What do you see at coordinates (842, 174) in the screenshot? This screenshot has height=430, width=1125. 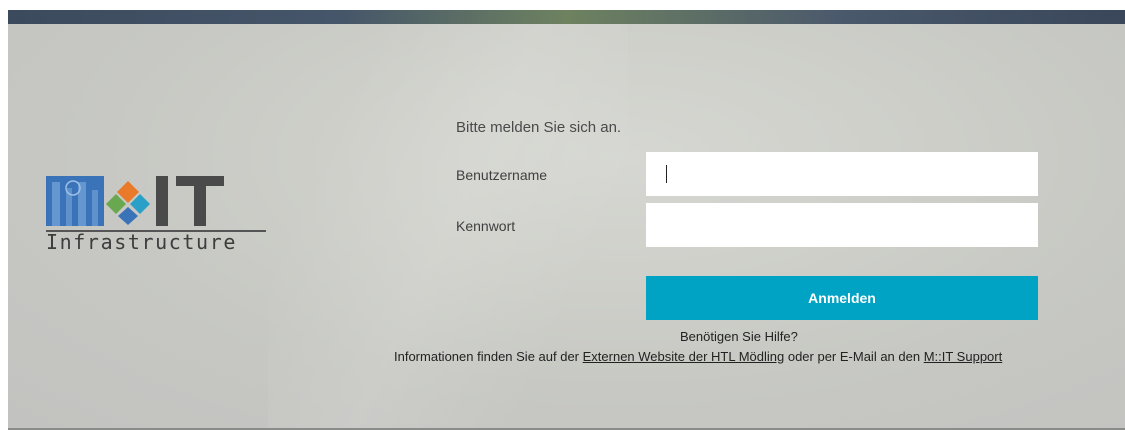 I see `username-field` at bounding box center [842, 174].